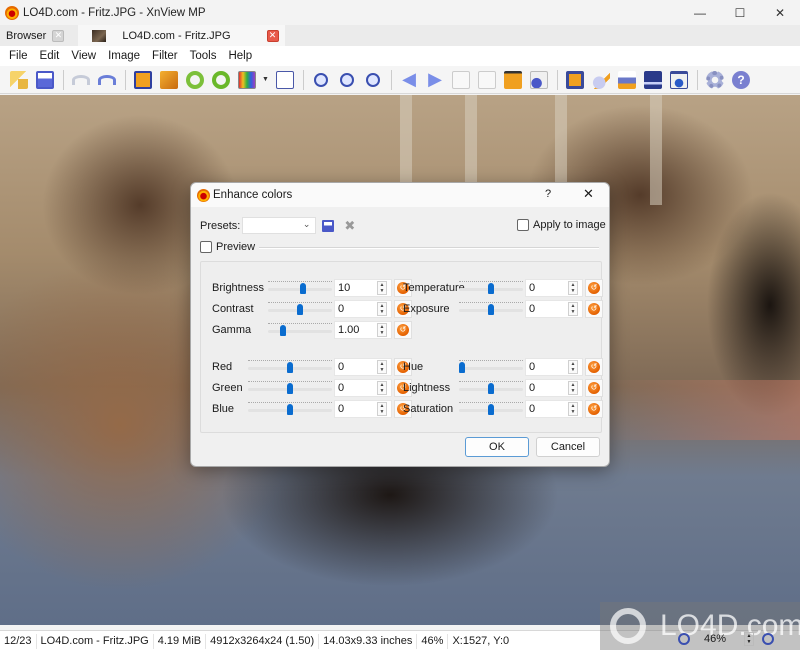 This screenshot has height=651, width=800. I want to click on levels-button, so click(285, 80).